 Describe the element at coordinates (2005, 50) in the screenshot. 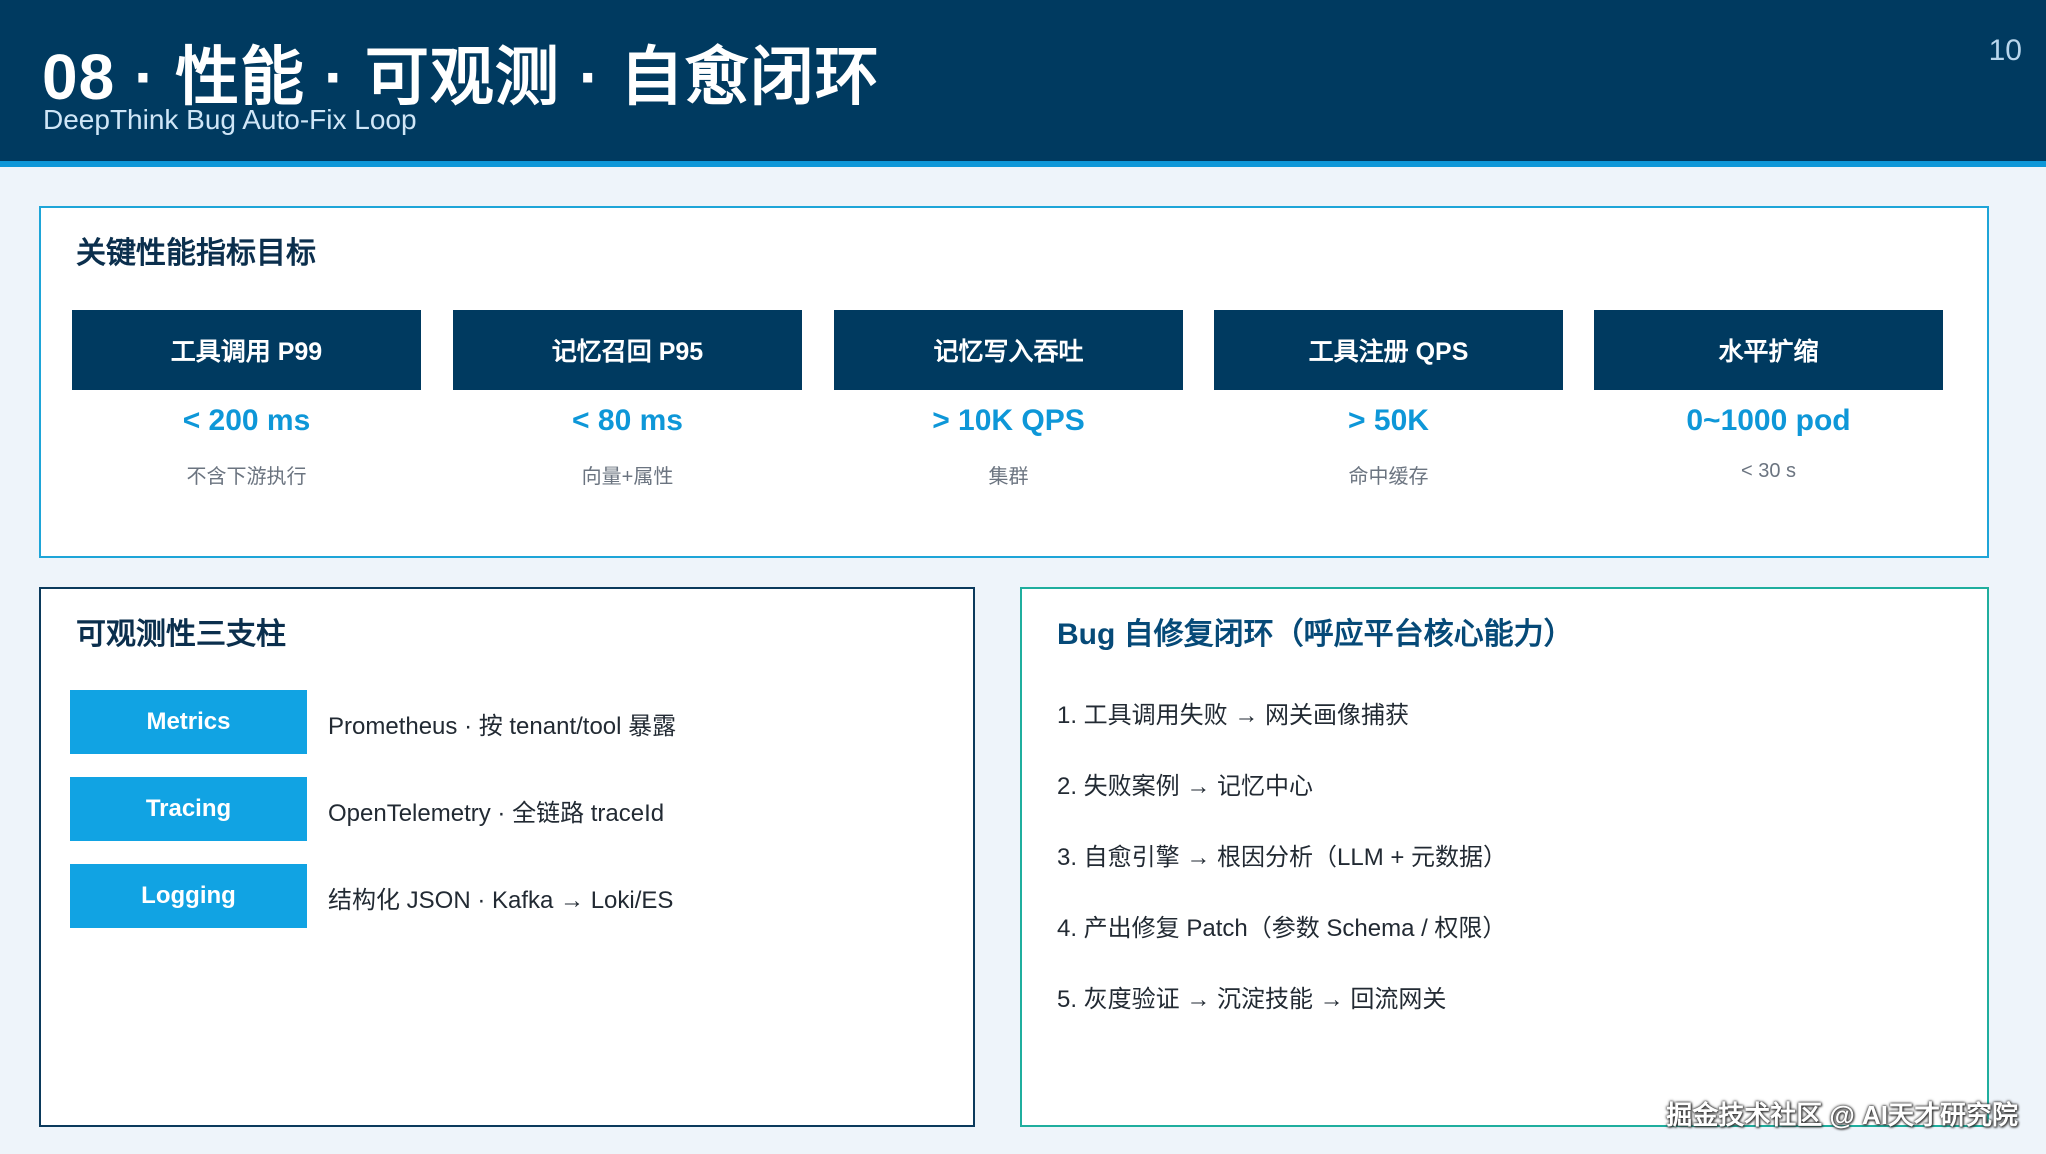

I see `page-number: 10` at that location.